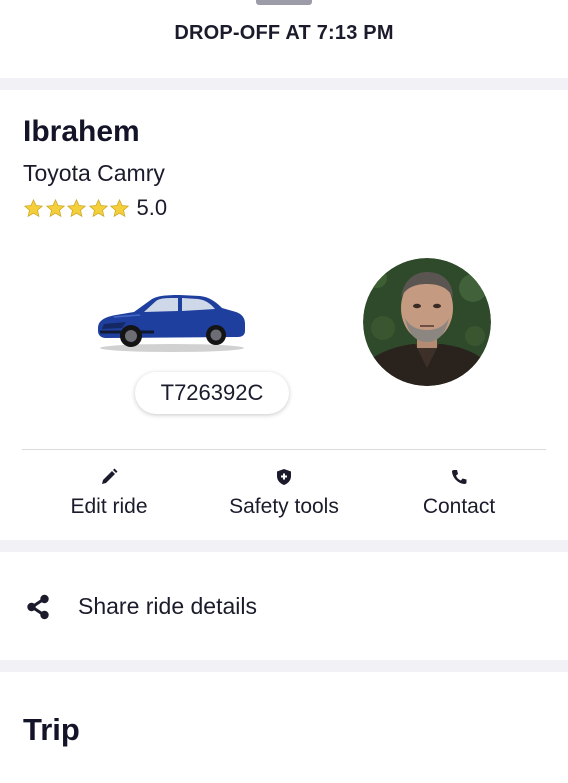  Describe the element at coordinates (284, 477) in the screenshot. I see `shield-plus-icon` at that location.